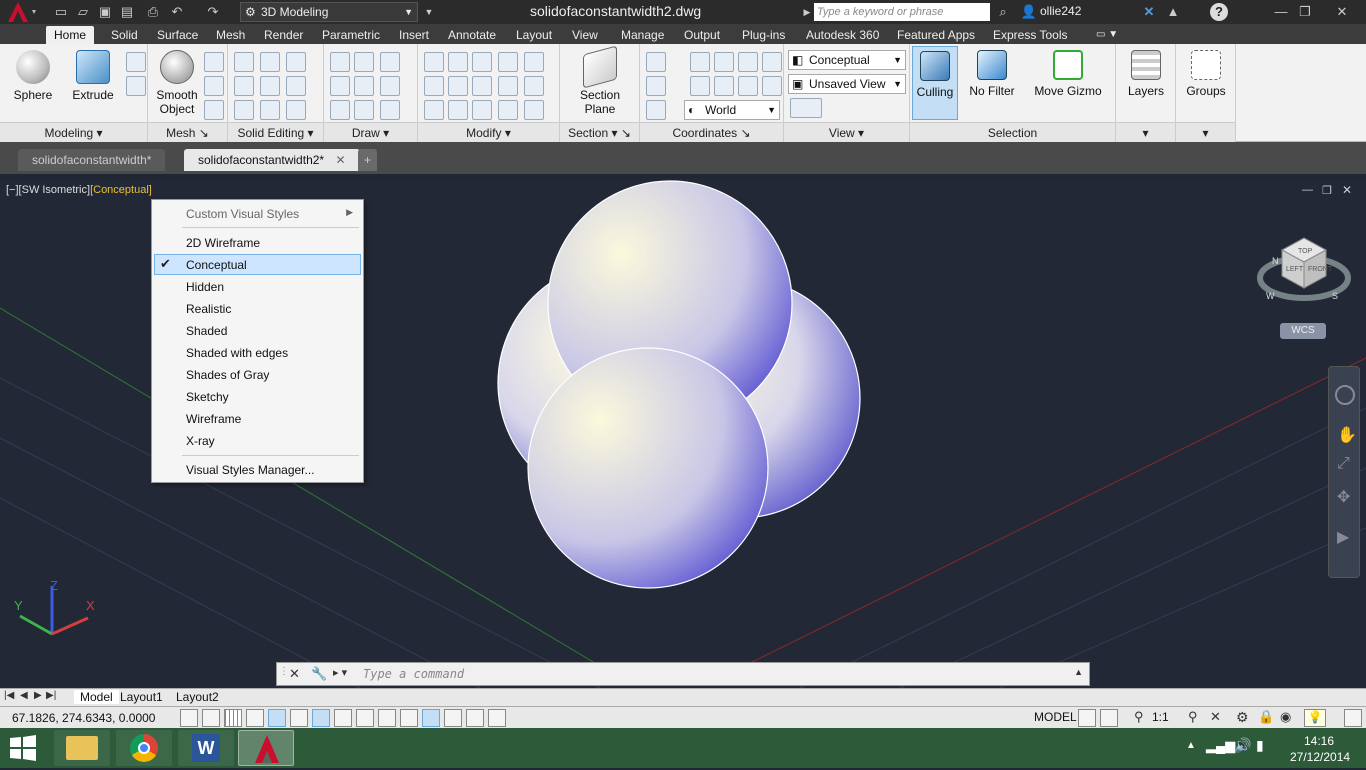  I want to click on transparency-icon, so click(431, 718).